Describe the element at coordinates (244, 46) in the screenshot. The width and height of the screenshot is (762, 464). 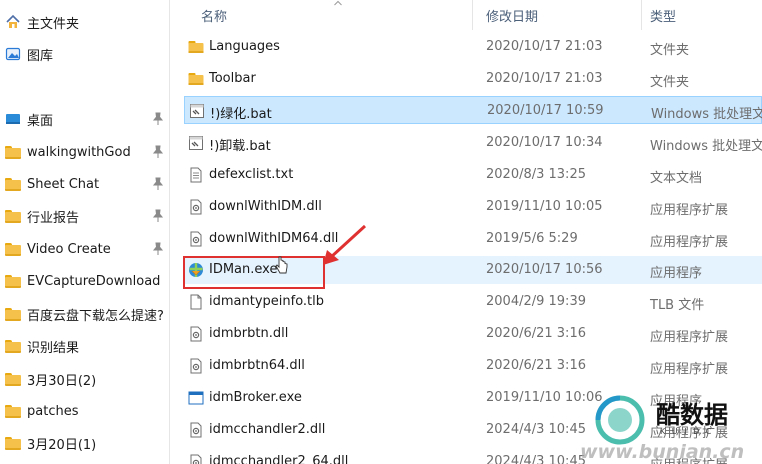
I see `file-name: Languages` at that location.